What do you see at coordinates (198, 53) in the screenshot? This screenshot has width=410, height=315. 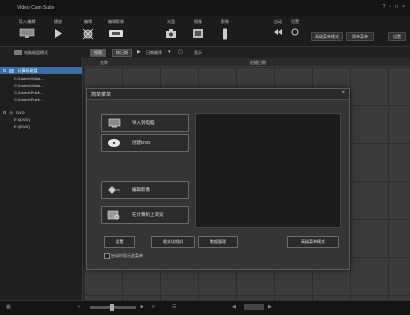 I see `display-option: 显示` at bounding box center [198, 53].